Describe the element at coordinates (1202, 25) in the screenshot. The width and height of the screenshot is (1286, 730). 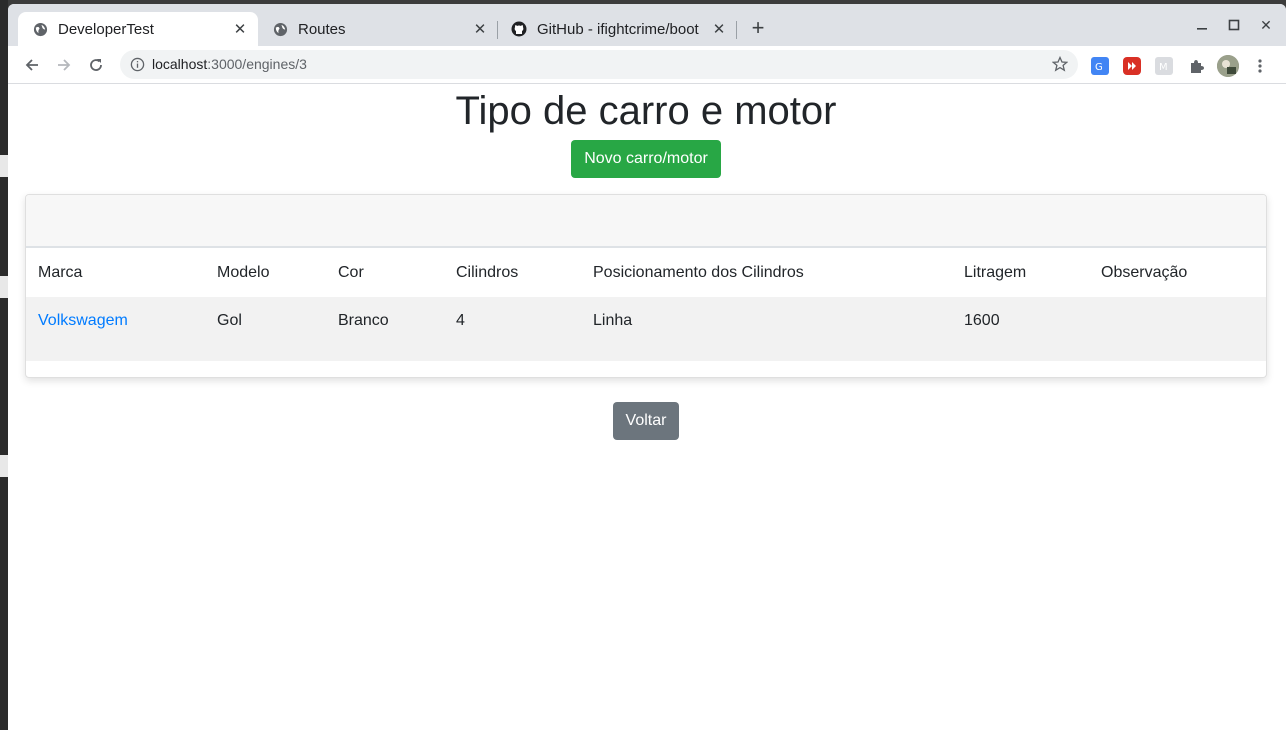
I see `minimize-icon` at that location.